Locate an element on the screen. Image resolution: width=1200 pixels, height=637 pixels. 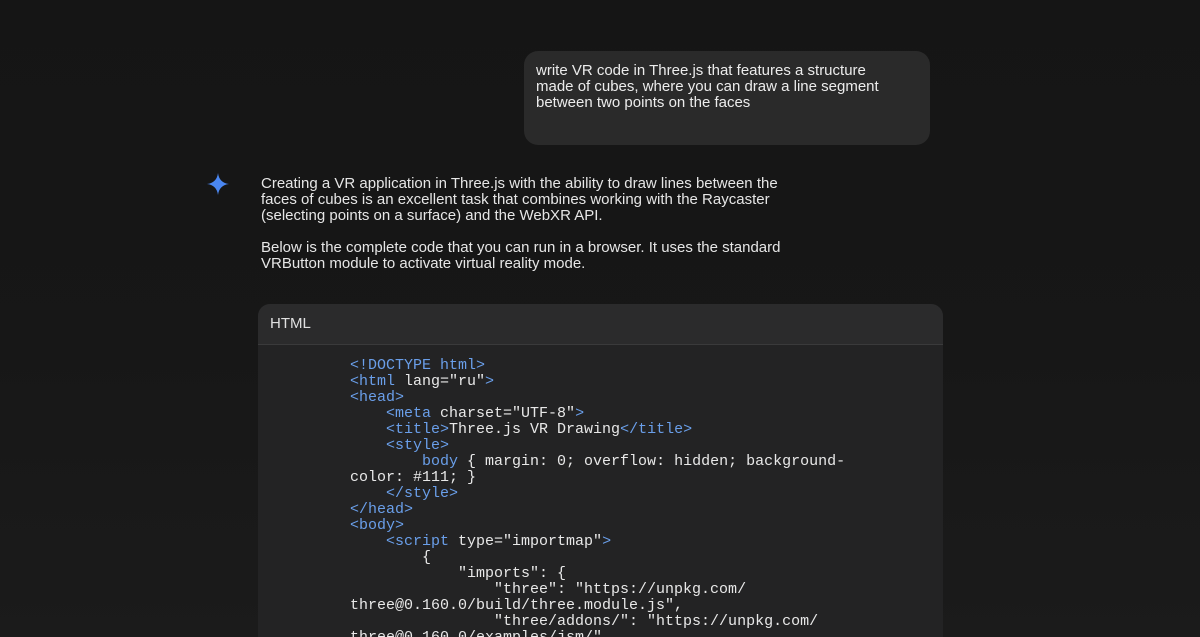
code-tag-token: </head> is located at coordinates (382, 509).